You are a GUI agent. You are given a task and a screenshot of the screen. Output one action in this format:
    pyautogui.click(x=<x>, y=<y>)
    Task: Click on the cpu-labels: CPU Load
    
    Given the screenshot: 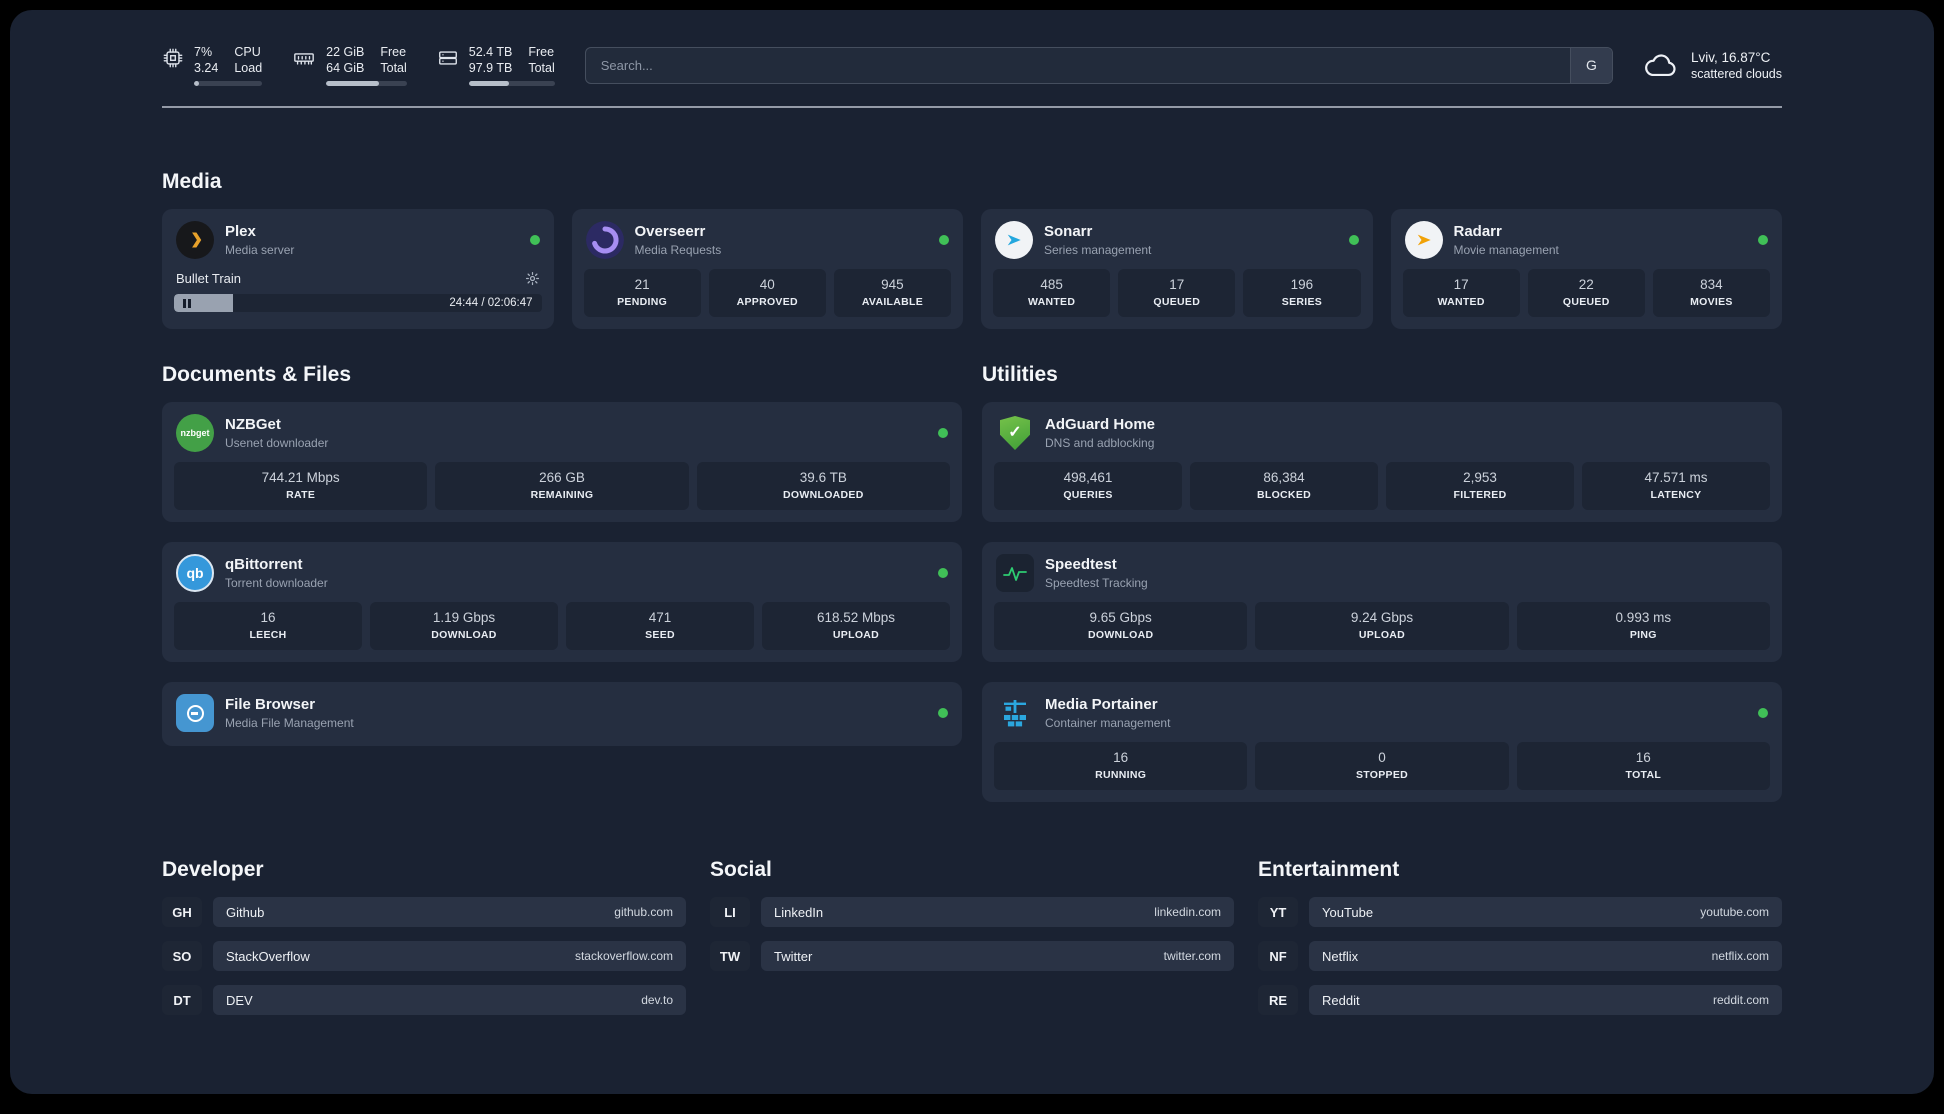 What is the action you would take?
    pyautogui.click(x=248, y=60)
    